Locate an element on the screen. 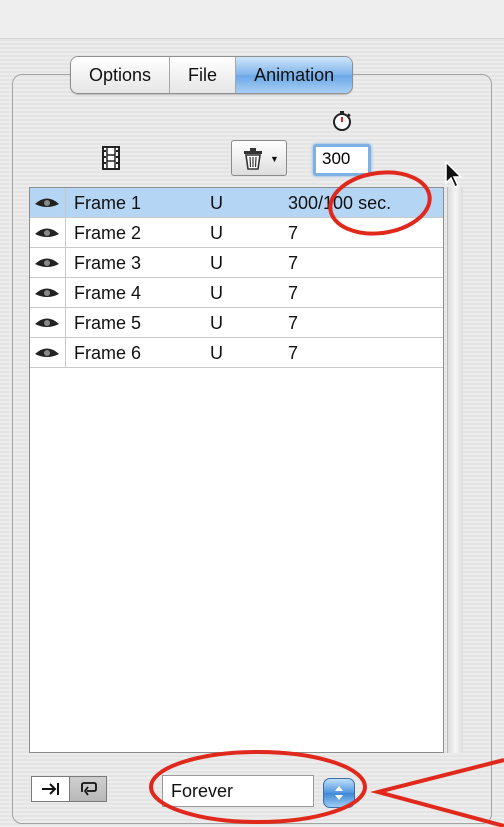  frame-delay-field is located at coordinates (342, 160).